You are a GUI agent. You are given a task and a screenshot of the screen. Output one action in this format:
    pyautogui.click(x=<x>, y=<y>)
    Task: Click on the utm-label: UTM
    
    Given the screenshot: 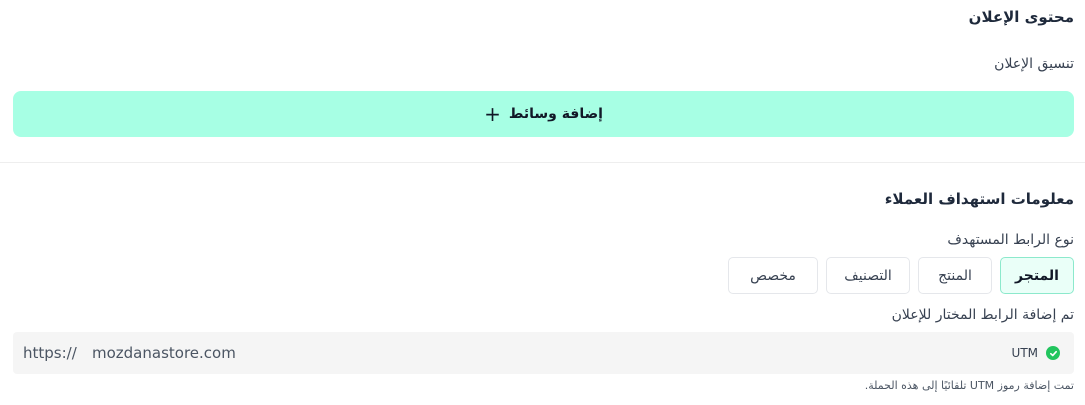 What is the action you would take?
    pyautogui.click(x=1024, y=353)
    